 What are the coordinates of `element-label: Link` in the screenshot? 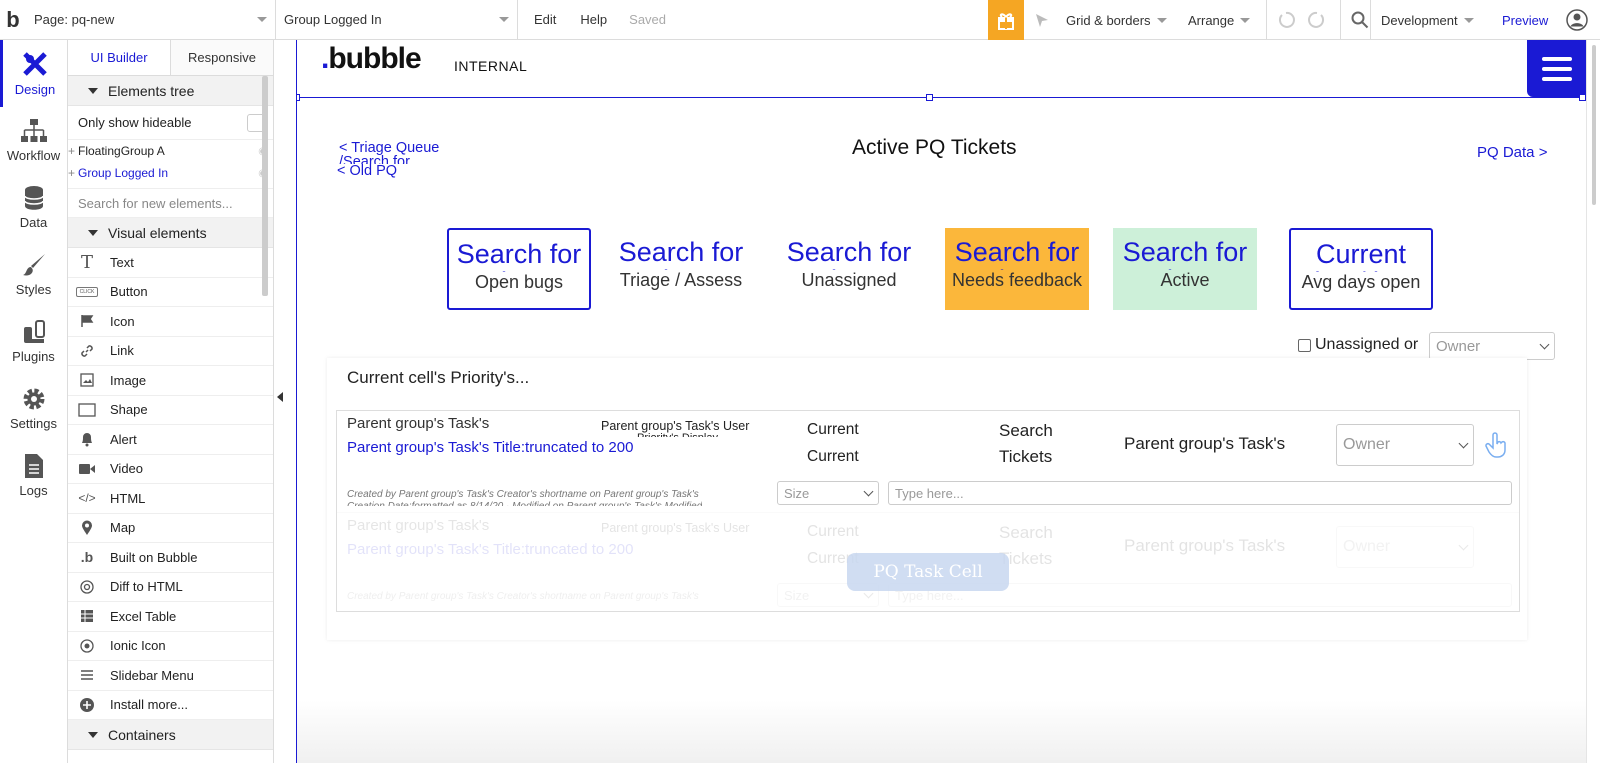 It's located at (122, 351).